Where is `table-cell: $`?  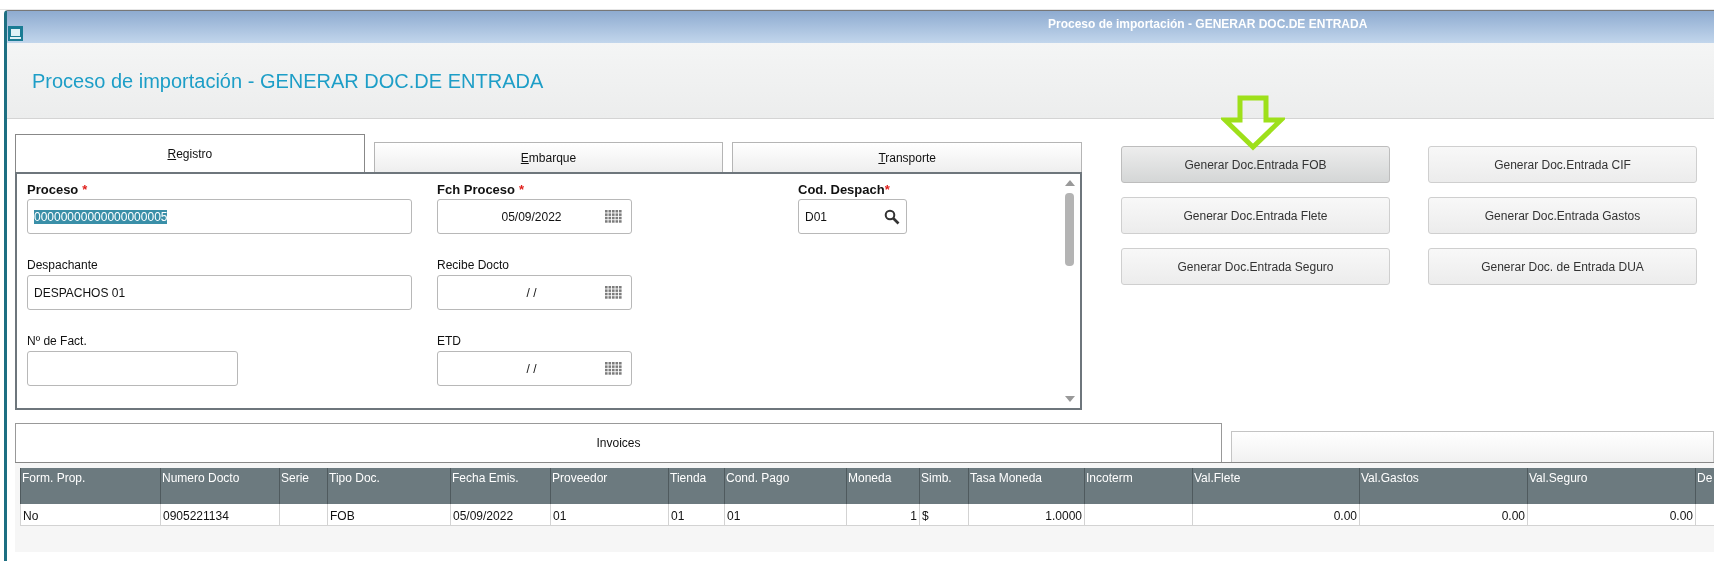
table-cell: $ is located at coordinates (943, 515).